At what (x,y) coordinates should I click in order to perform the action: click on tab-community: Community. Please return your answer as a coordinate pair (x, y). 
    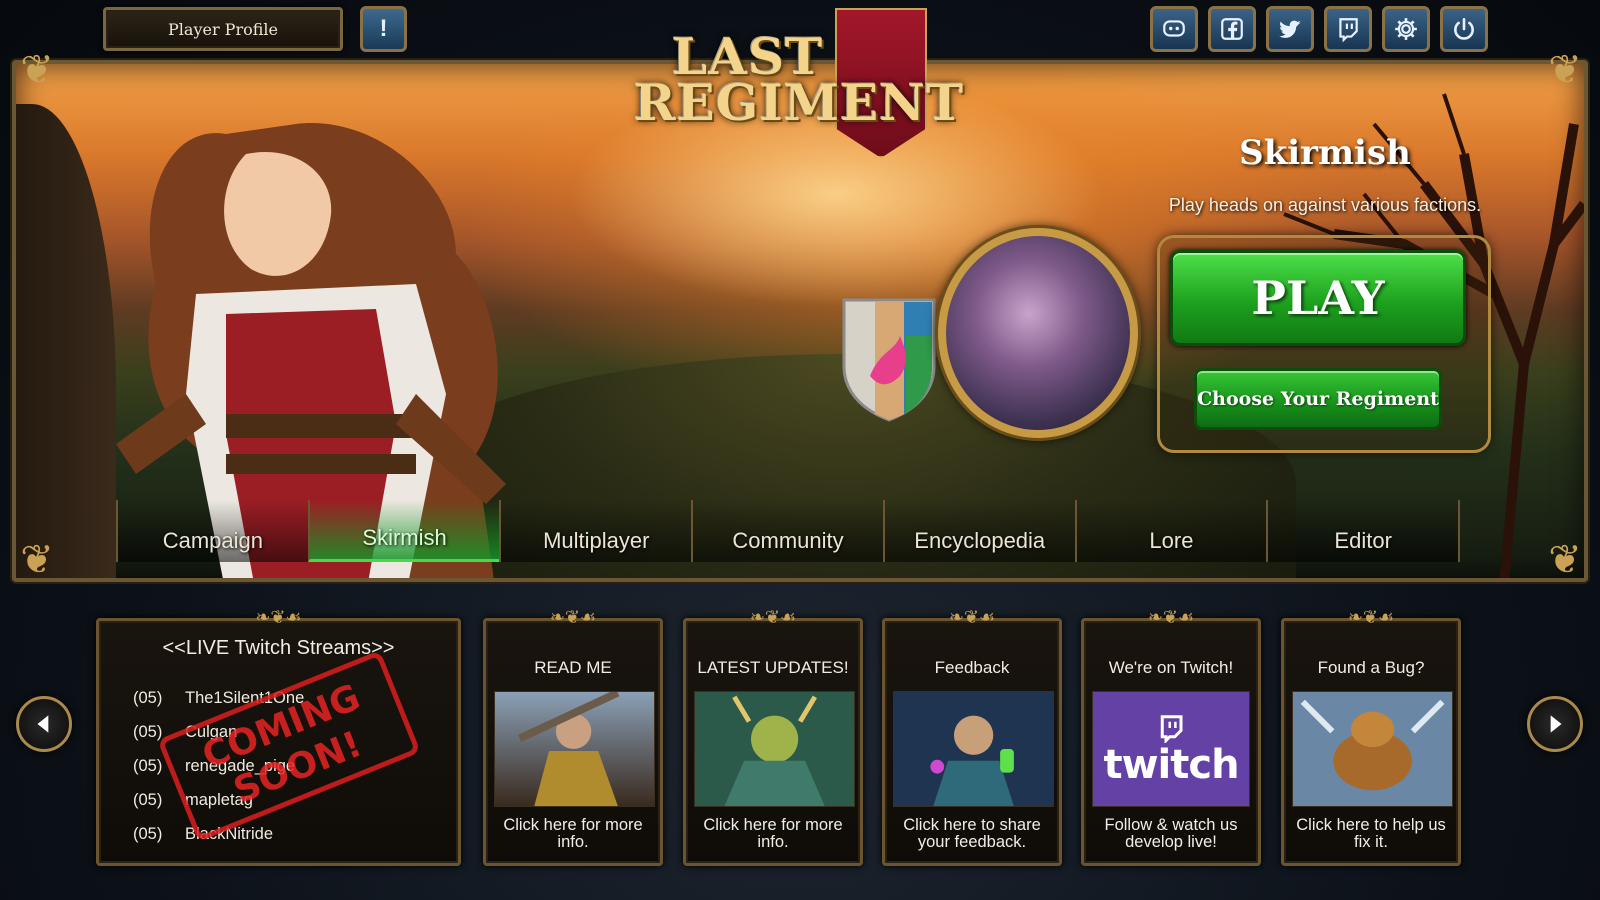
    Looking at the image, I should click on (787, 531).